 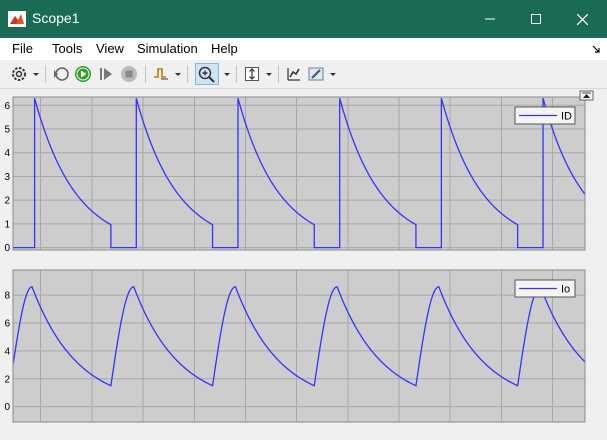 I want to click on matlab-logo-icon, so click(x=17, y=19).